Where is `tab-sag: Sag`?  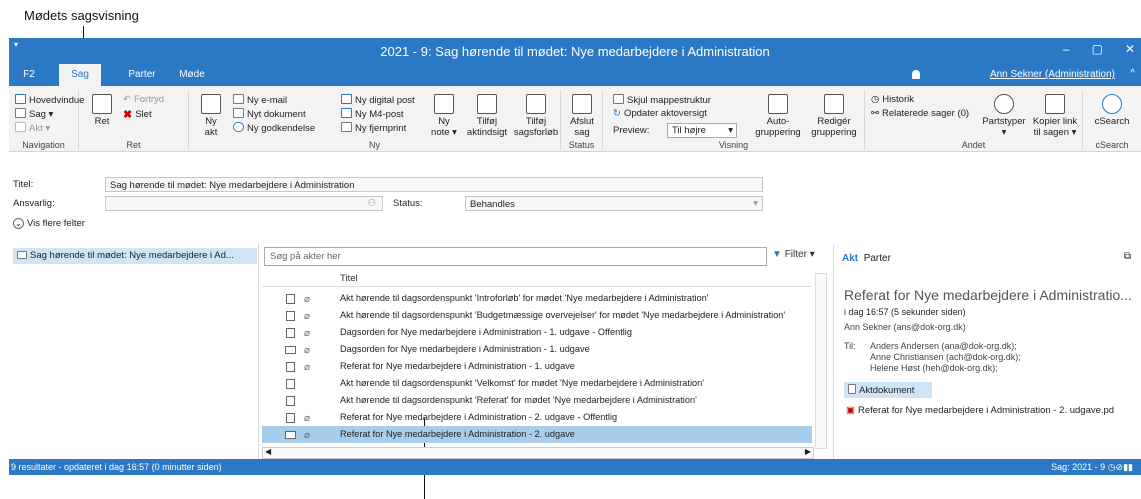 tab-sag: Sag is located at coordinates (80, 75).